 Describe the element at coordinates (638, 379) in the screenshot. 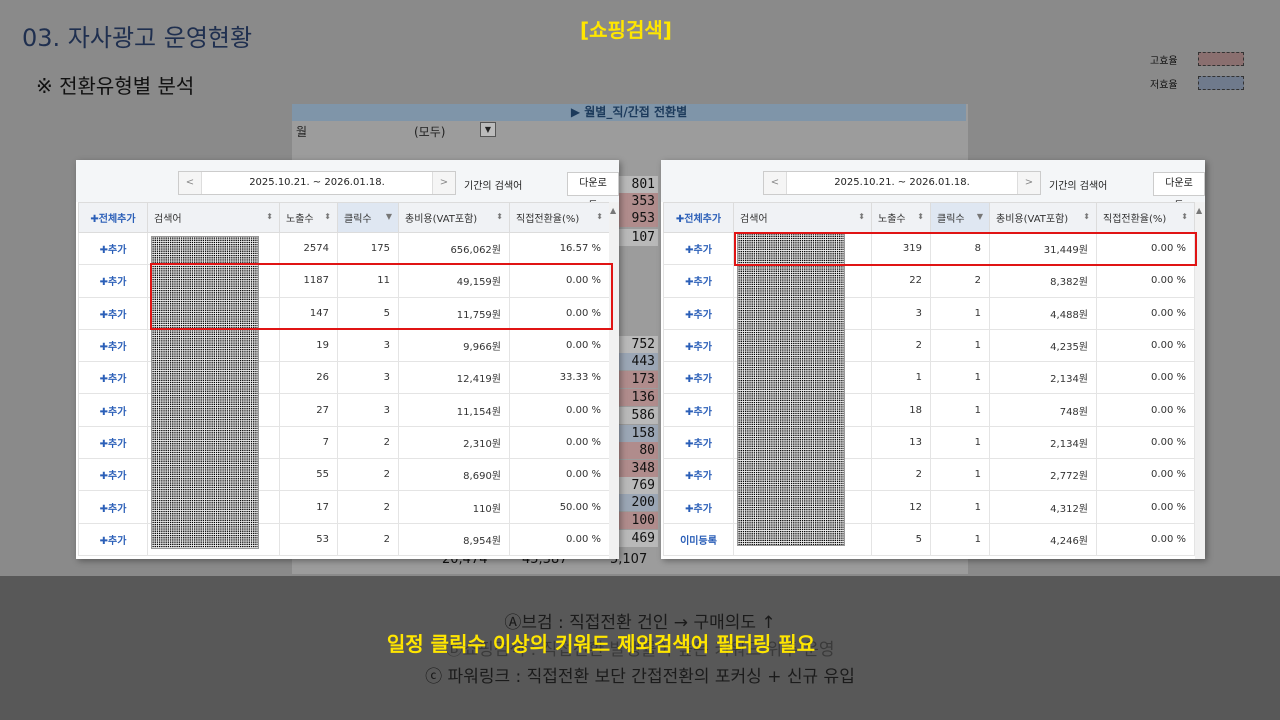

I see `background-strip-value: 173` at that location.